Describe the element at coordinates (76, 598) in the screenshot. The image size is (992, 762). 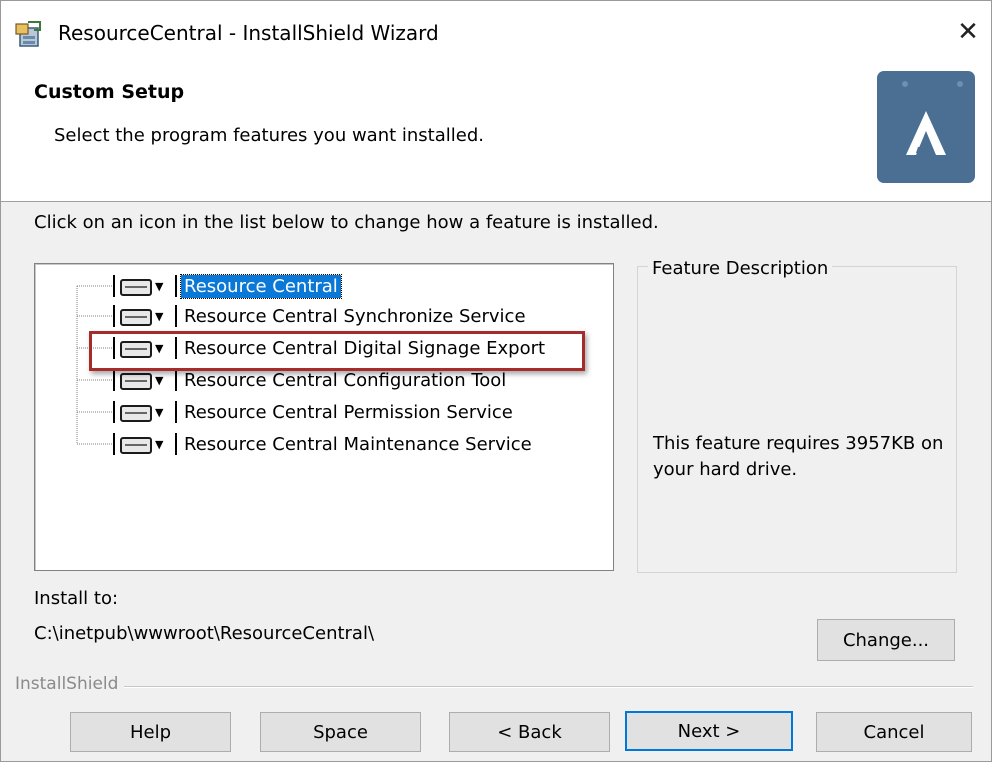
I see `install-to-label: Install to:` at that location.